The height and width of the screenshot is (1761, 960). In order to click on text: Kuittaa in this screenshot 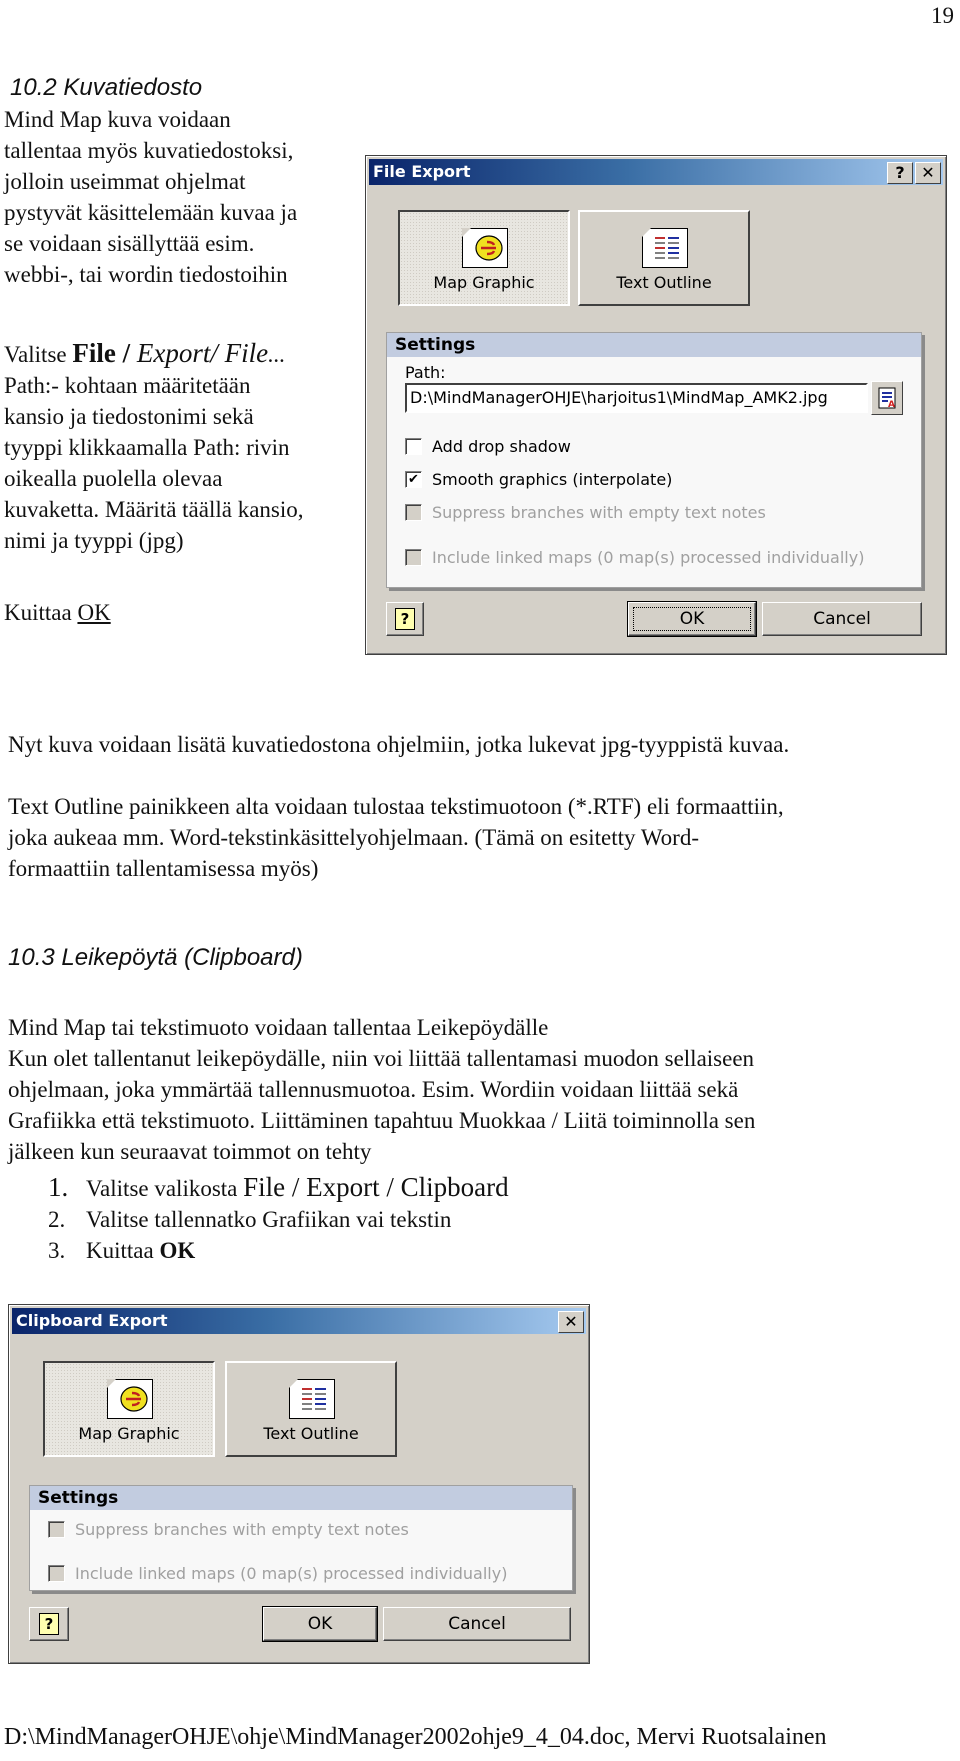, I will do `click(41, 612)`.